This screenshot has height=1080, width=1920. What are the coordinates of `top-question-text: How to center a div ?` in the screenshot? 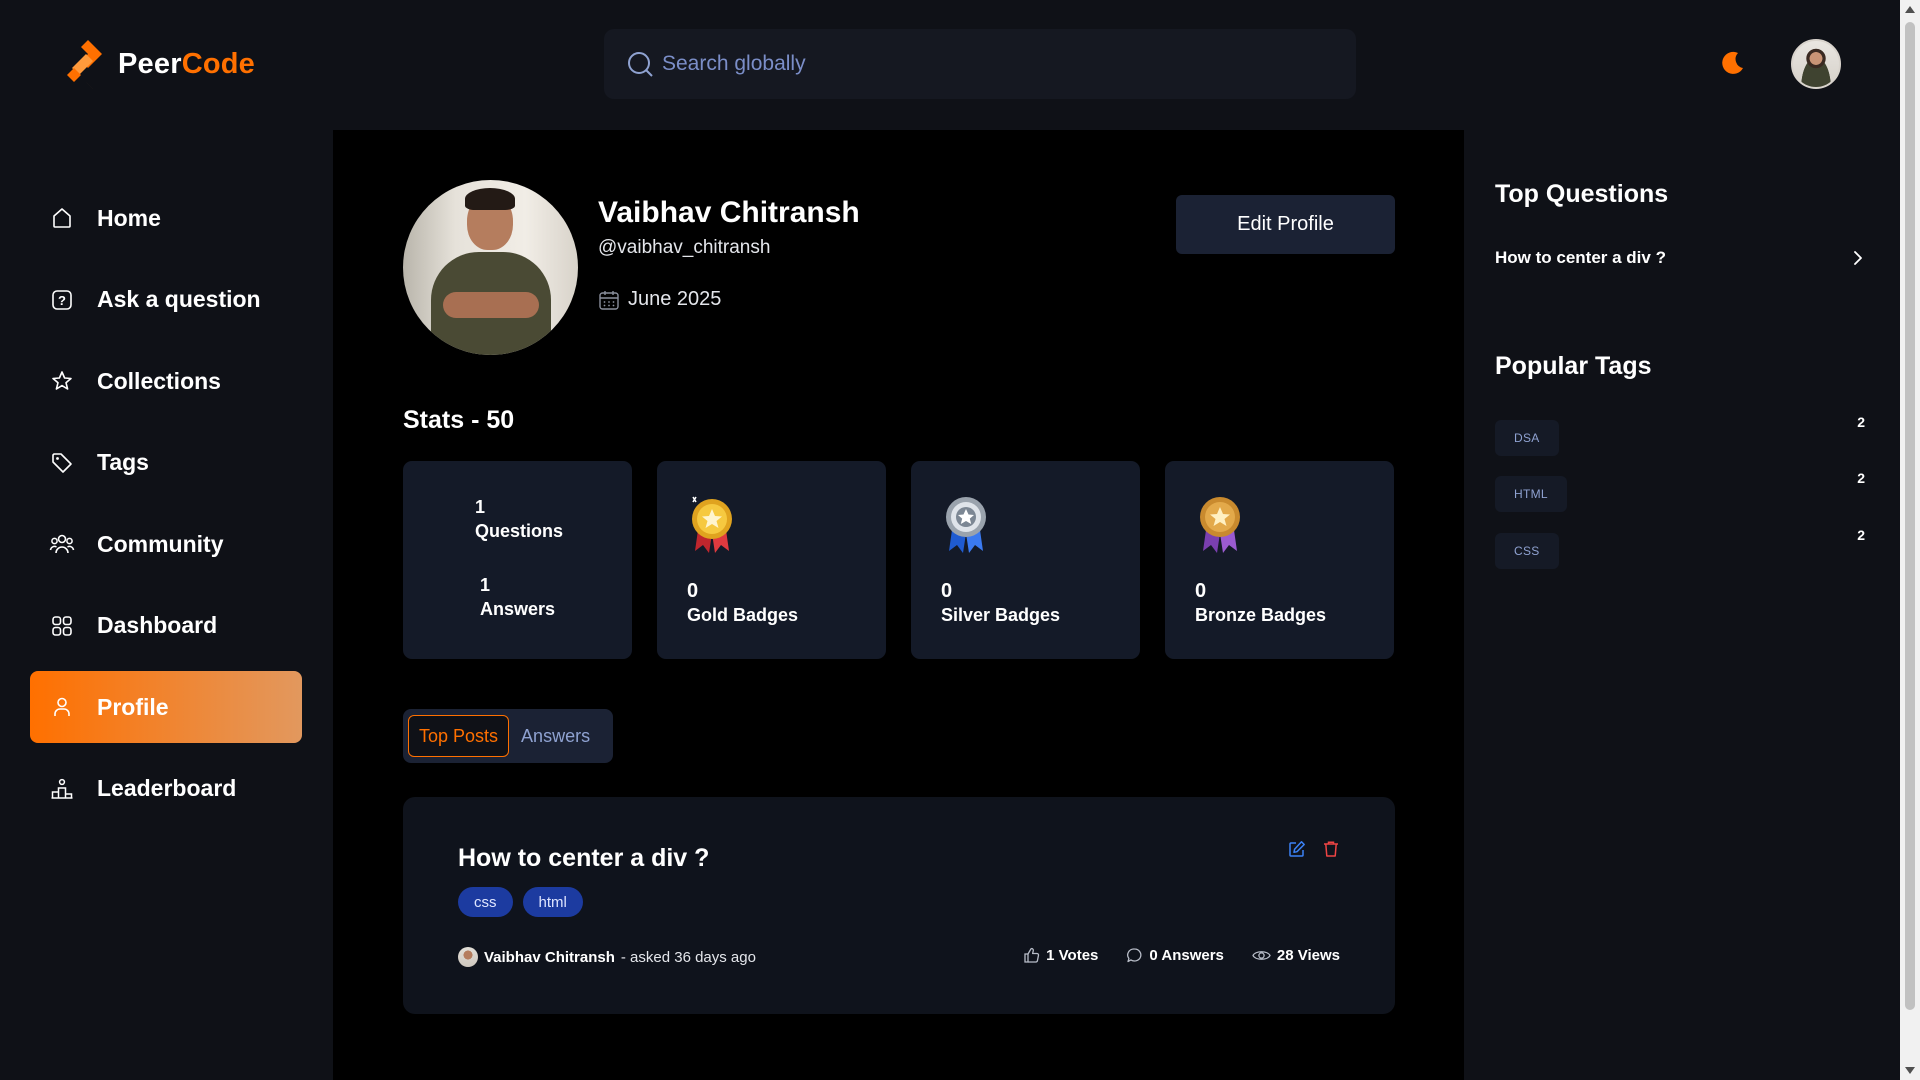 It's located at (1580, 257).